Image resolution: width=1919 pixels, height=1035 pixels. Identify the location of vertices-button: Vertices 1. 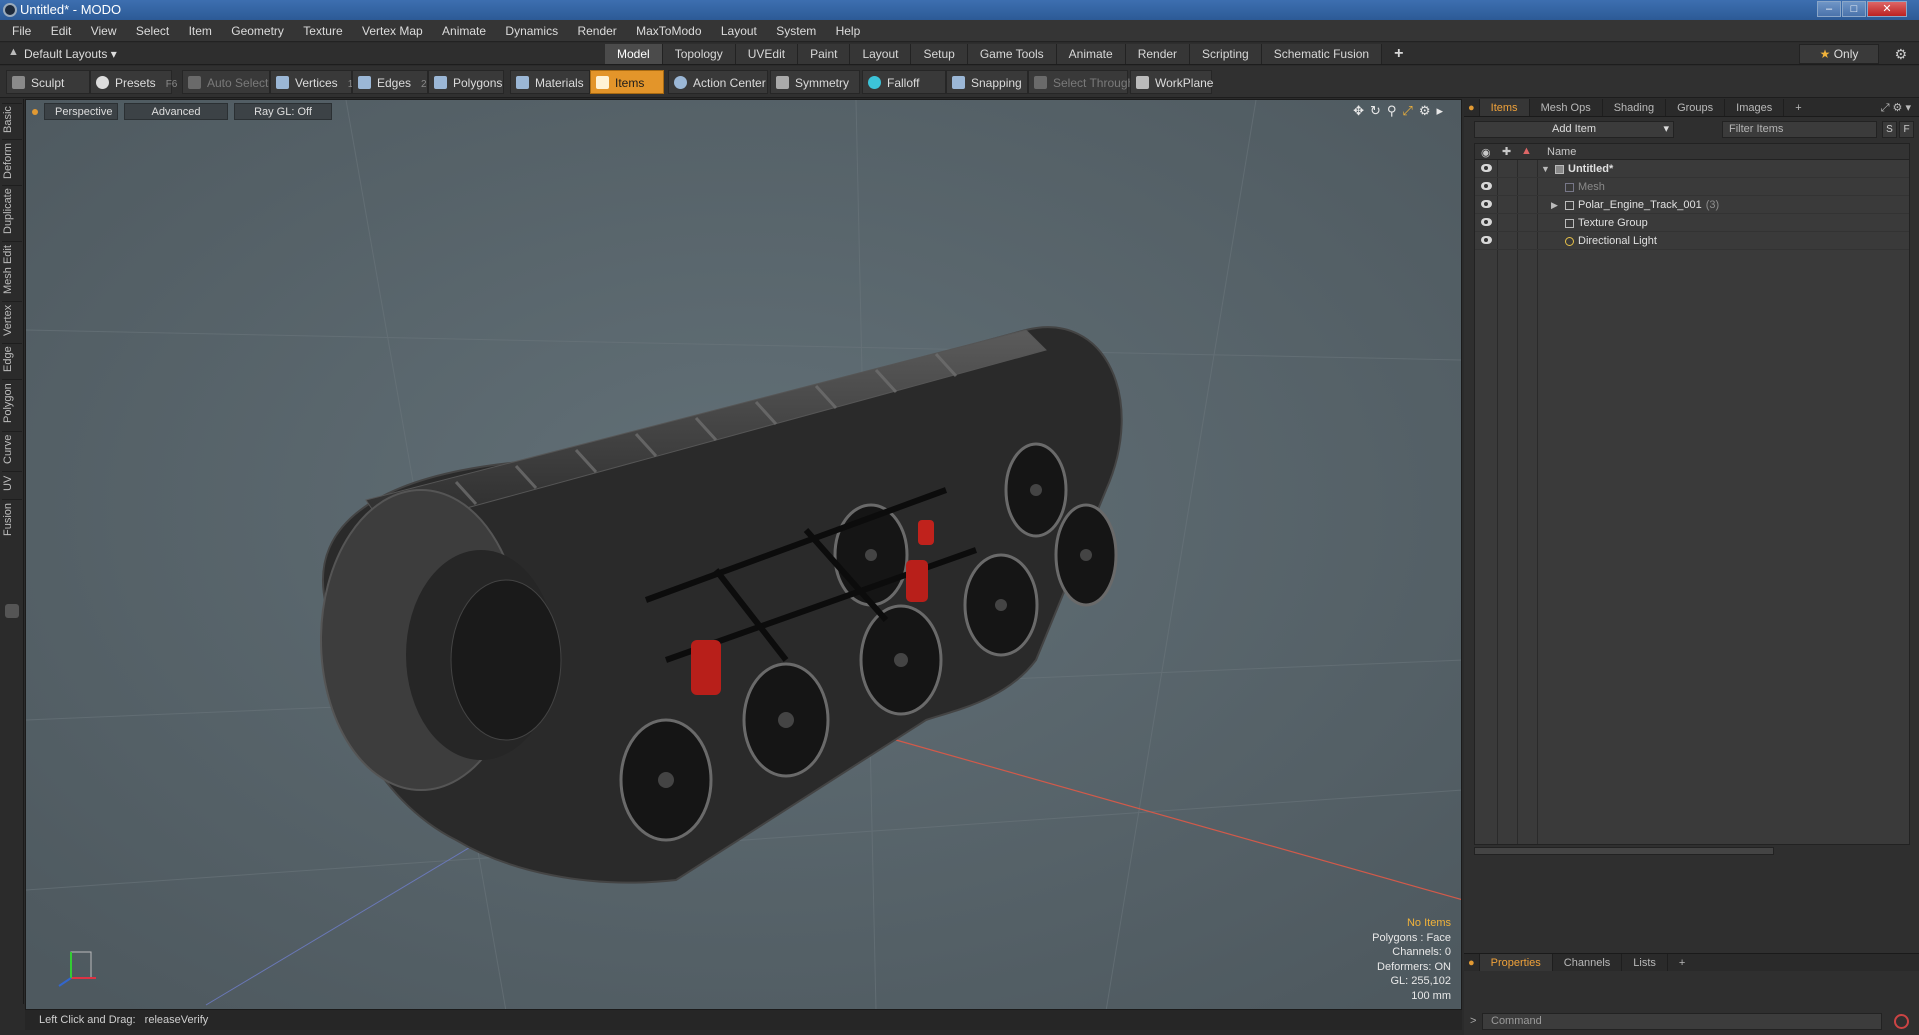
(311, 82).